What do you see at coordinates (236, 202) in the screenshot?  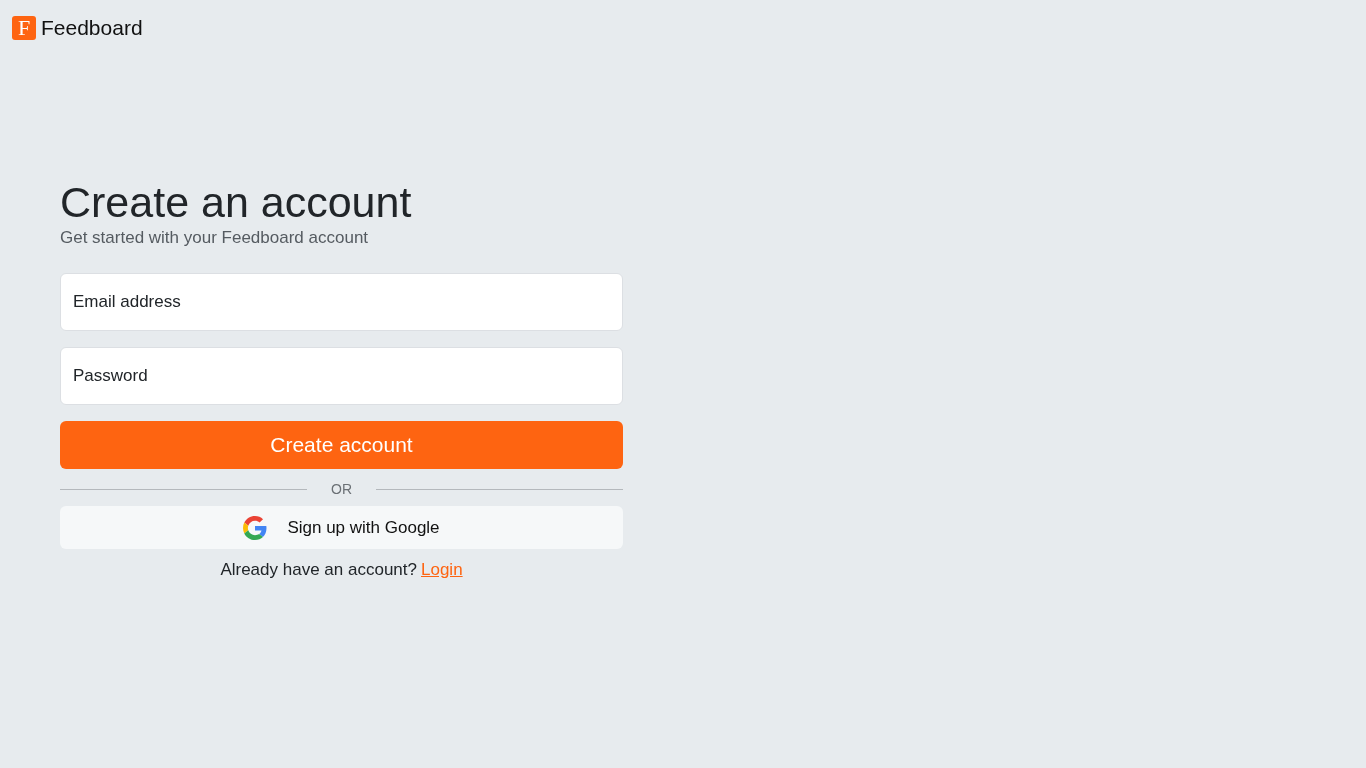 I see `page-title: Create an account` at bounding box center [236, 202].